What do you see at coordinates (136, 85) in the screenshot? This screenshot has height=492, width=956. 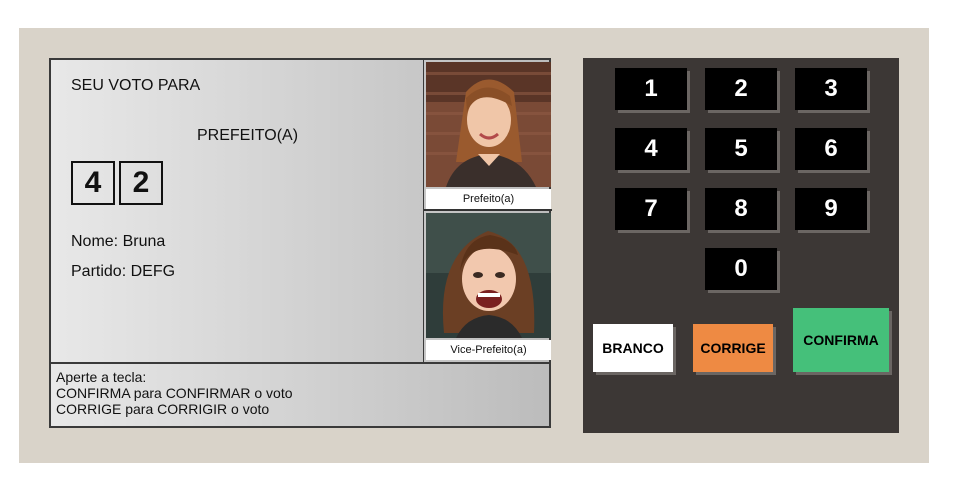 I see `vote-for-label: SEU VOTO PARA` at bounding box center [136, 85].